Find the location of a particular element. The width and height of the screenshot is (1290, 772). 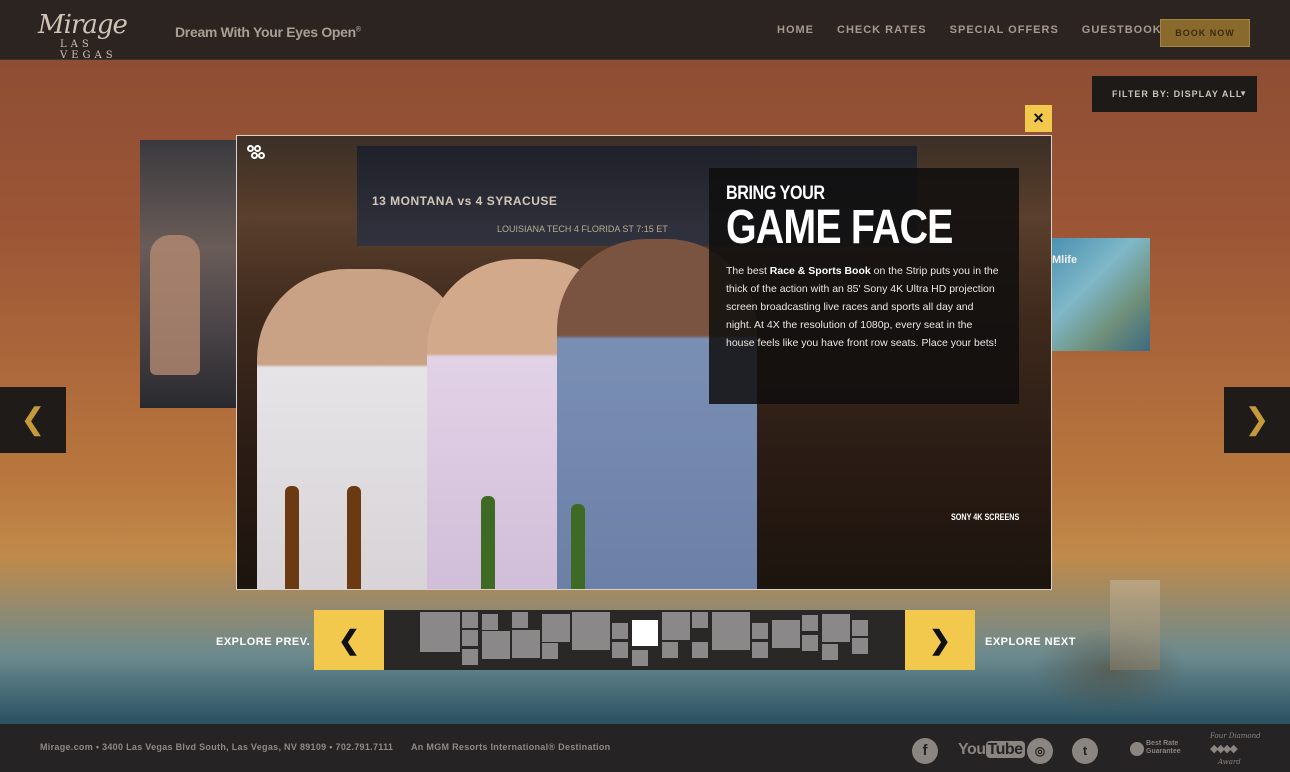

facebook-icon: f is located at coordinates (925, 751).